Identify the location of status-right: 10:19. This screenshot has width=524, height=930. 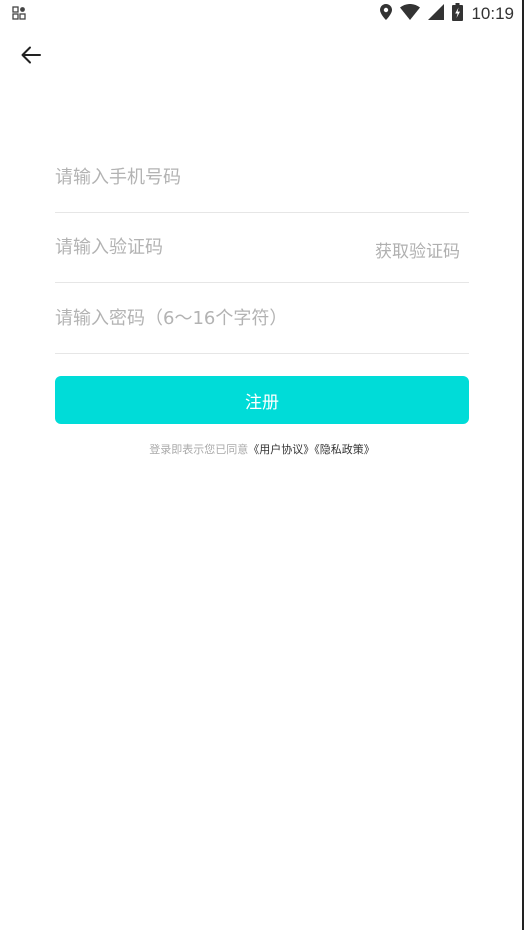
(447, 14).